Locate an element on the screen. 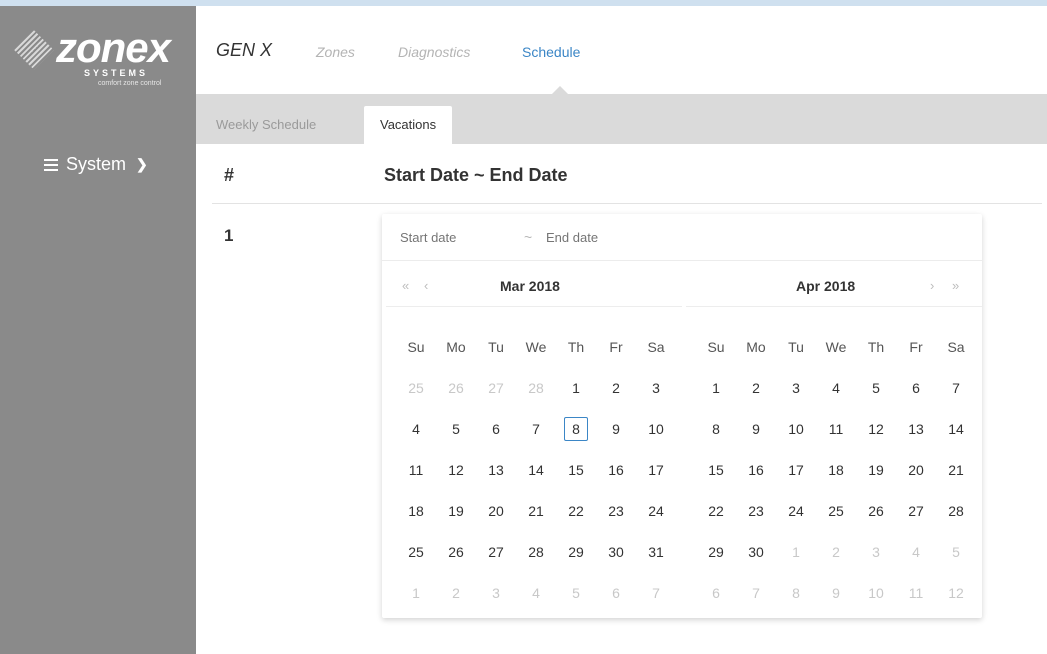 Image resolution: width=1047 pixels, height=654 pixels. day-number: 9 is located at coordinates (616, 428).